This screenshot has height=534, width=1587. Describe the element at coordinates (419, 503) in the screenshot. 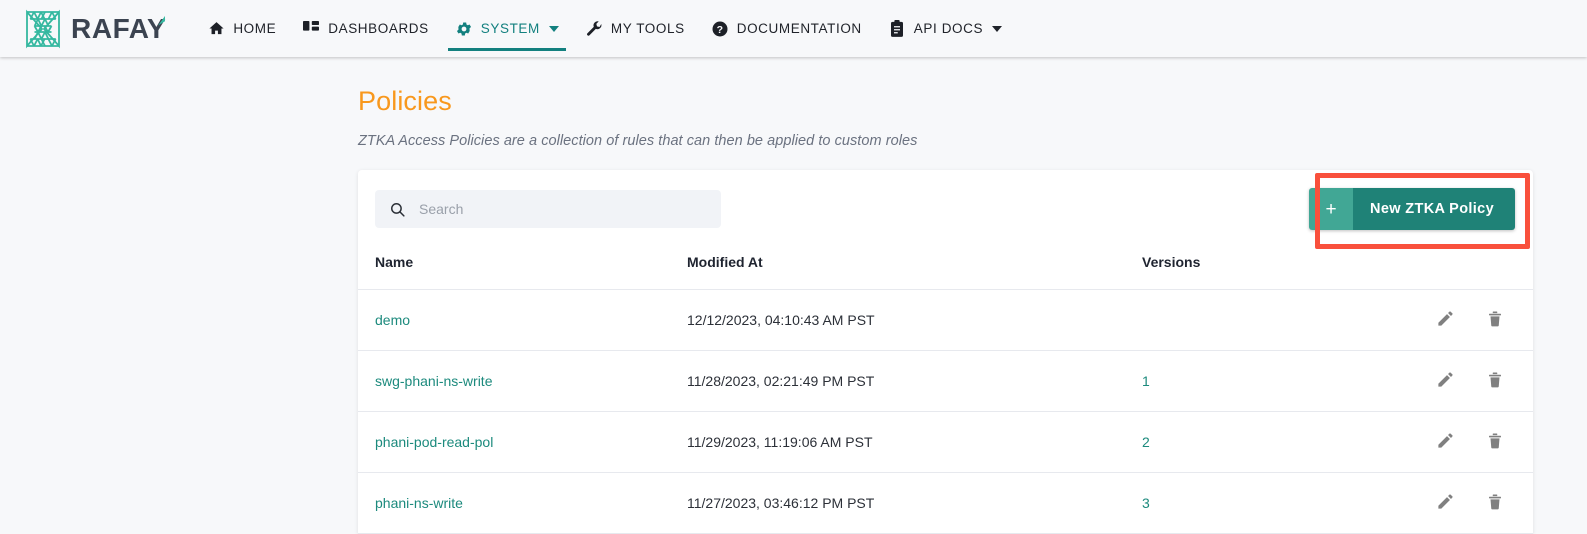

I see `policy-name-link: phani-ns-write` at that location.